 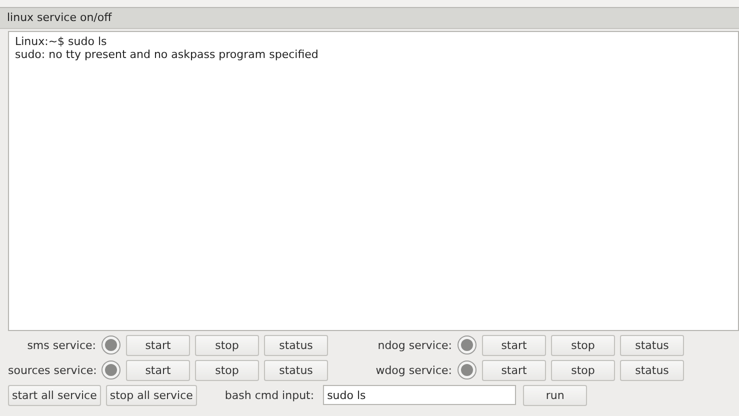 What do you see at coordinates (52, 370) in the screenshot?
I see `service-label: sources service:` at bounding box center [52, 370].